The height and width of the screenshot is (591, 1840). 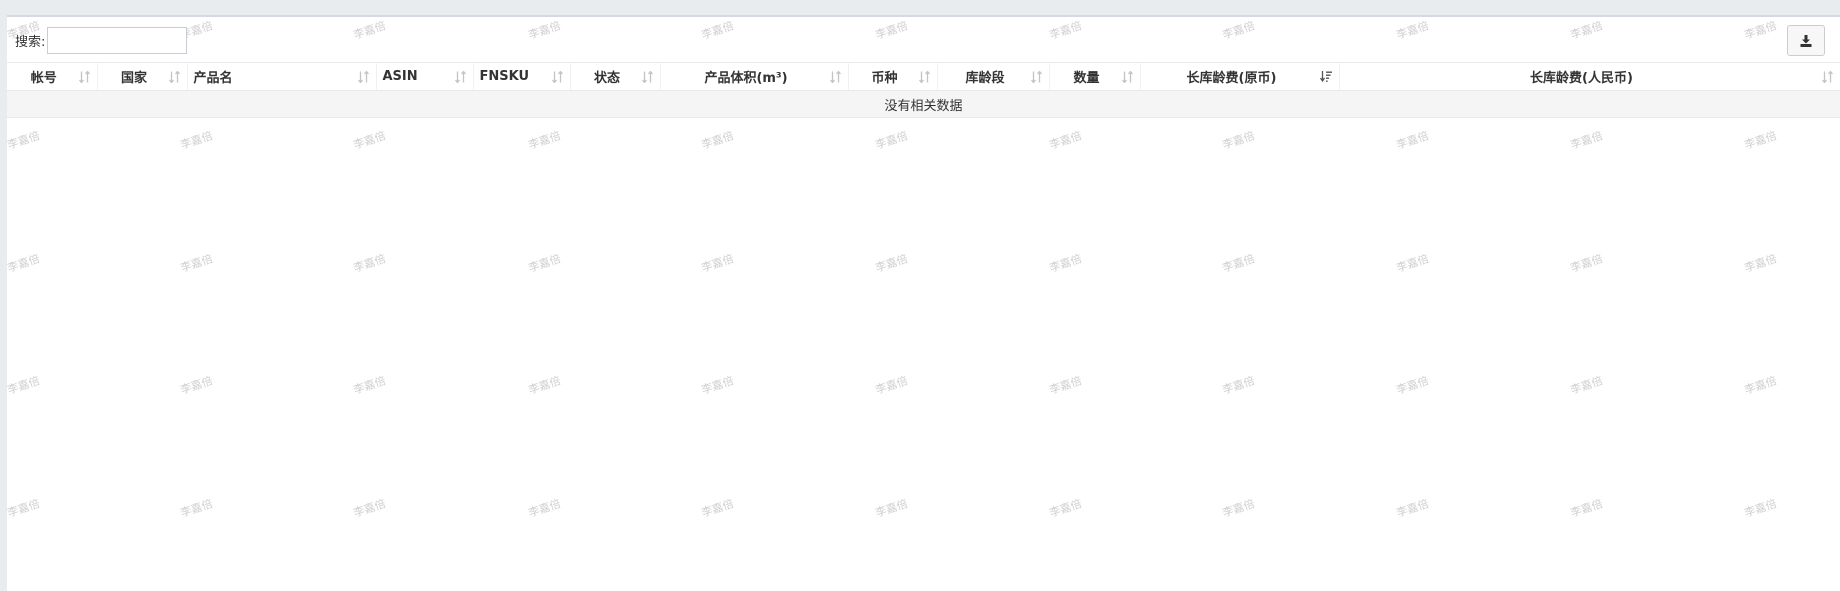 I want to click on column-header: 长库龄费(原币), so click(x=1240, y=76).